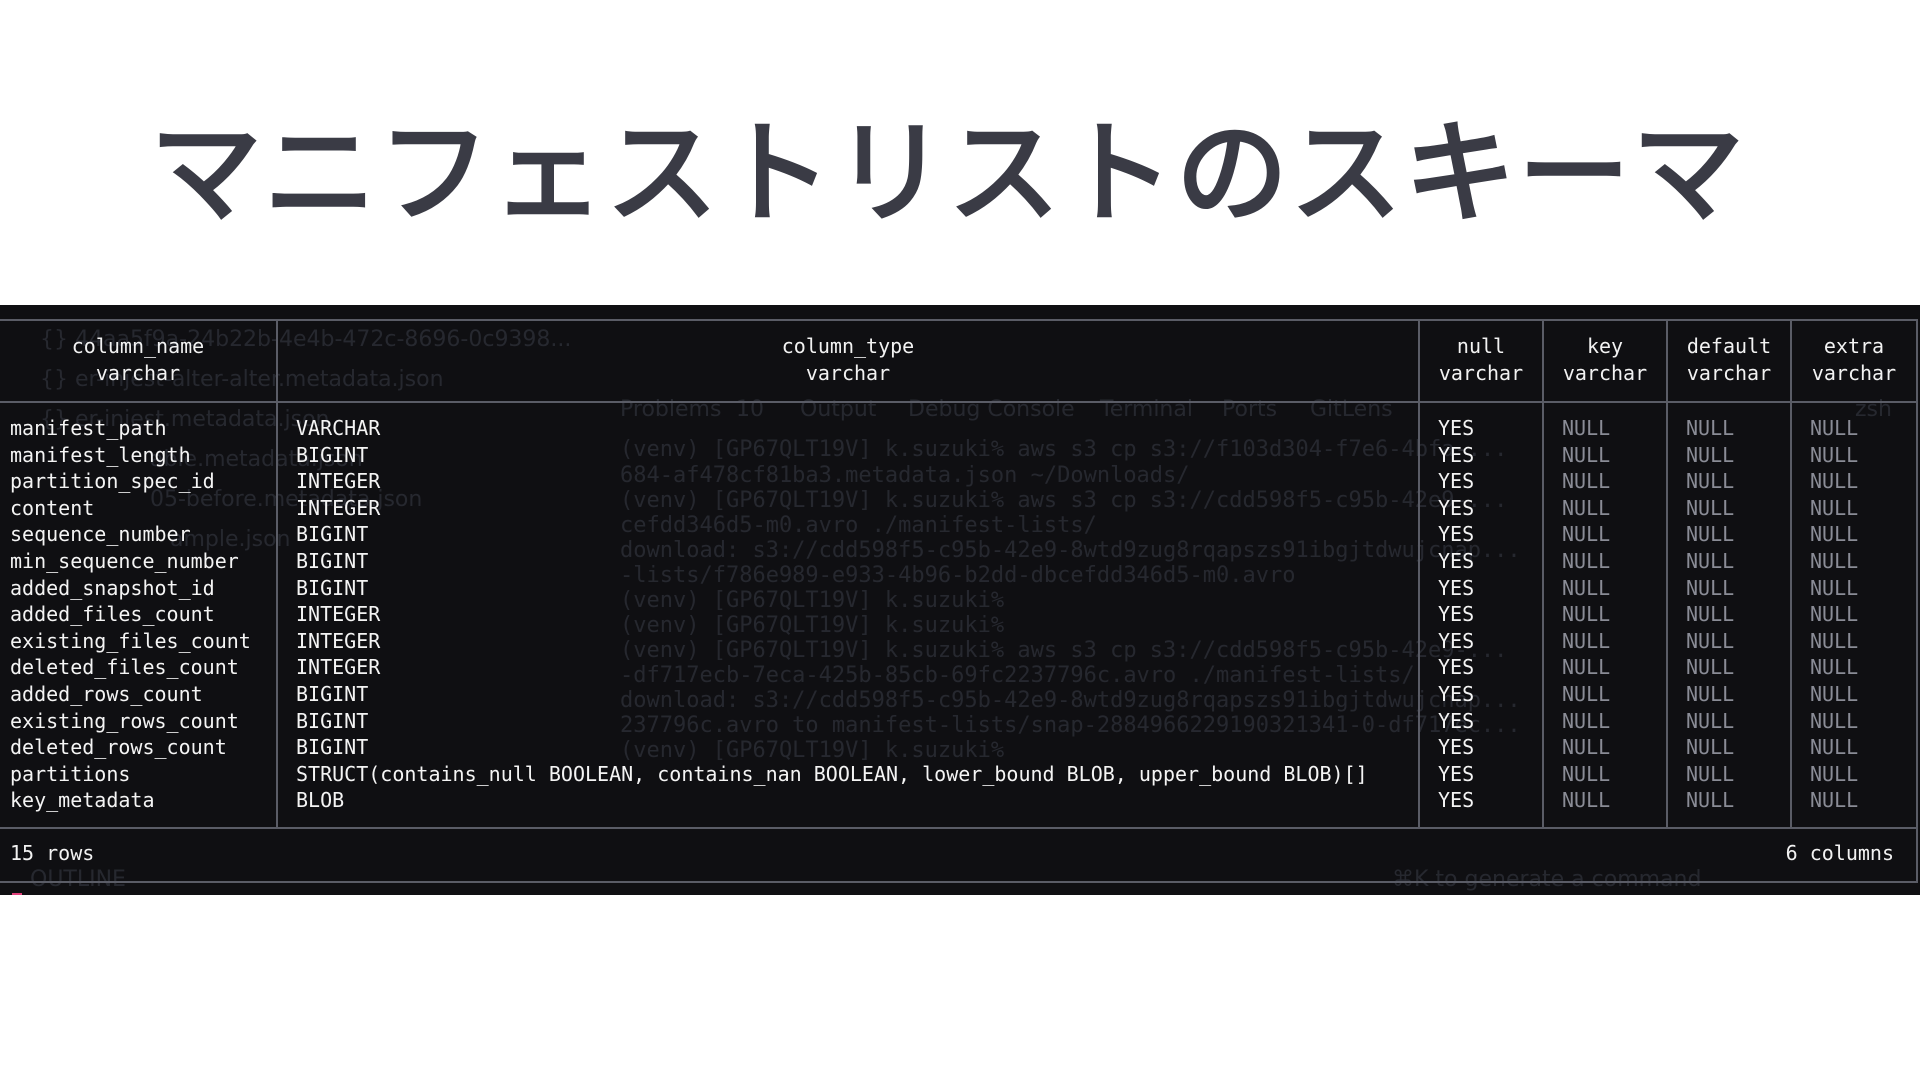 Image resolution: width=1920 pixels, height=1080 pixels. What do you see at coordinates (82, 800) in the screenshot?
I see `table-cell: key_metadata` at bounding box center [82, 800].